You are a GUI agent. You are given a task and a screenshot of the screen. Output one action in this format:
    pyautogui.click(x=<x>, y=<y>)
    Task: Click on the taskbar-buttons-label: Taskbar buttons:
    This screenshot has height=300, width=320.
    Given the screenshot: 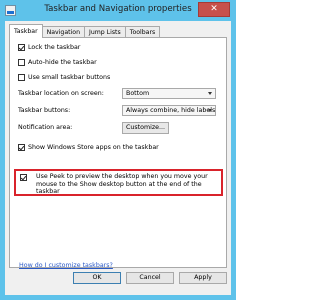 What is the action you would take?
    pyautogui.click(x=44, y=110)
    